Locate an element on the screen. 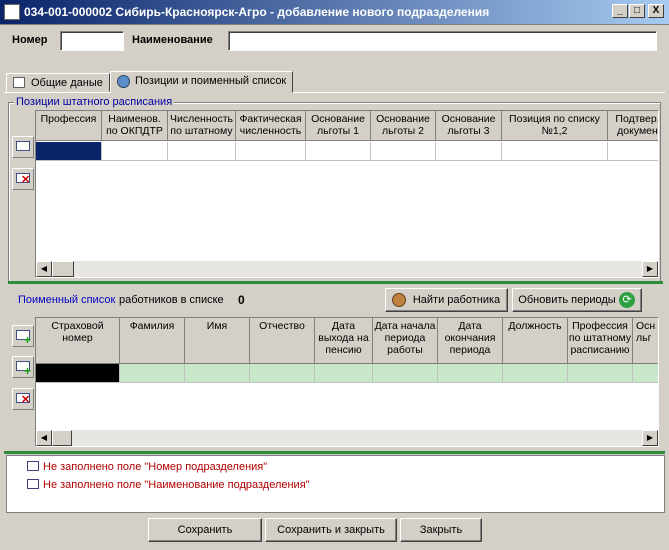  col-header: Численность по штатному is located at coordinates (202, 126).